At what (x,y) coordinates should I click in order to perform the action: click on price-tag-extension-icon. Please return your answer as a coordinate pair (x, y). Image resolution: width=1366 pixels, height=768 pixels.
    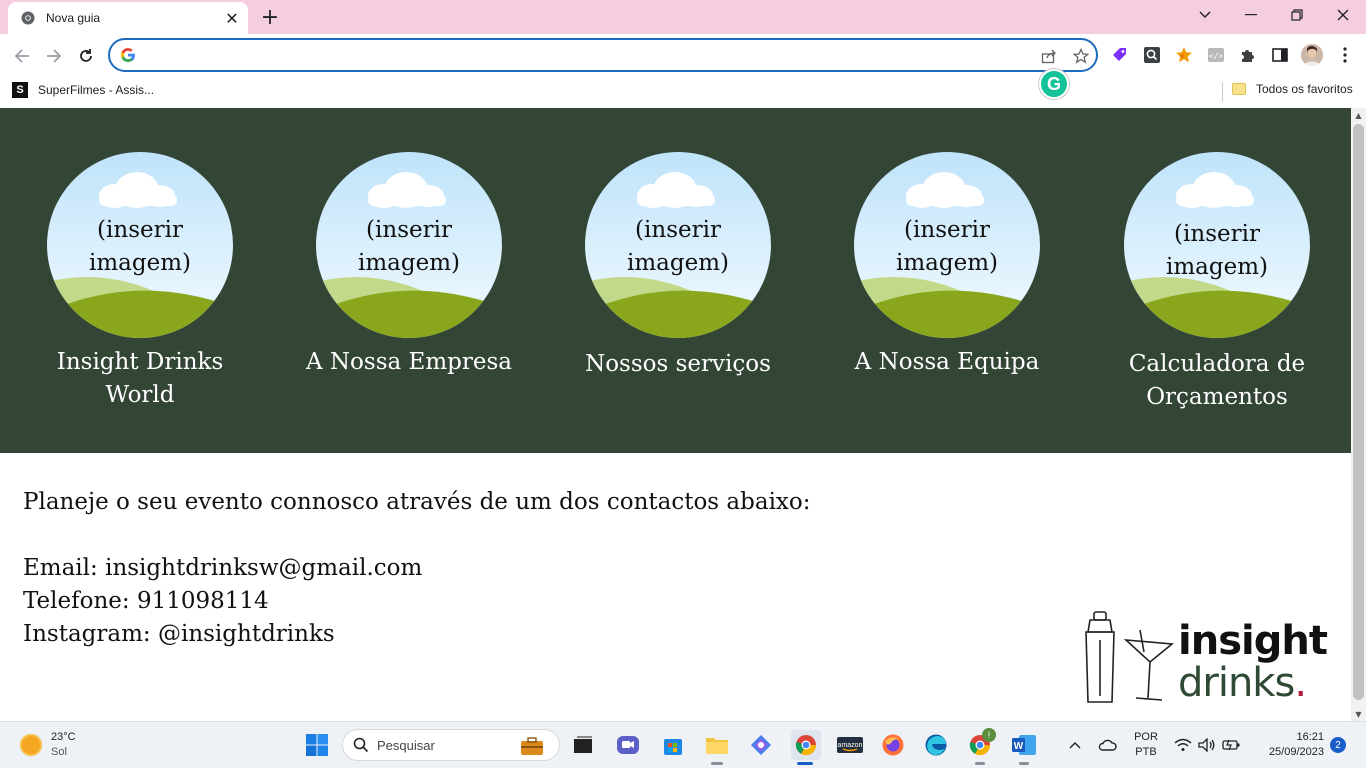
    Looking at the image, I should click on (1120, 55).